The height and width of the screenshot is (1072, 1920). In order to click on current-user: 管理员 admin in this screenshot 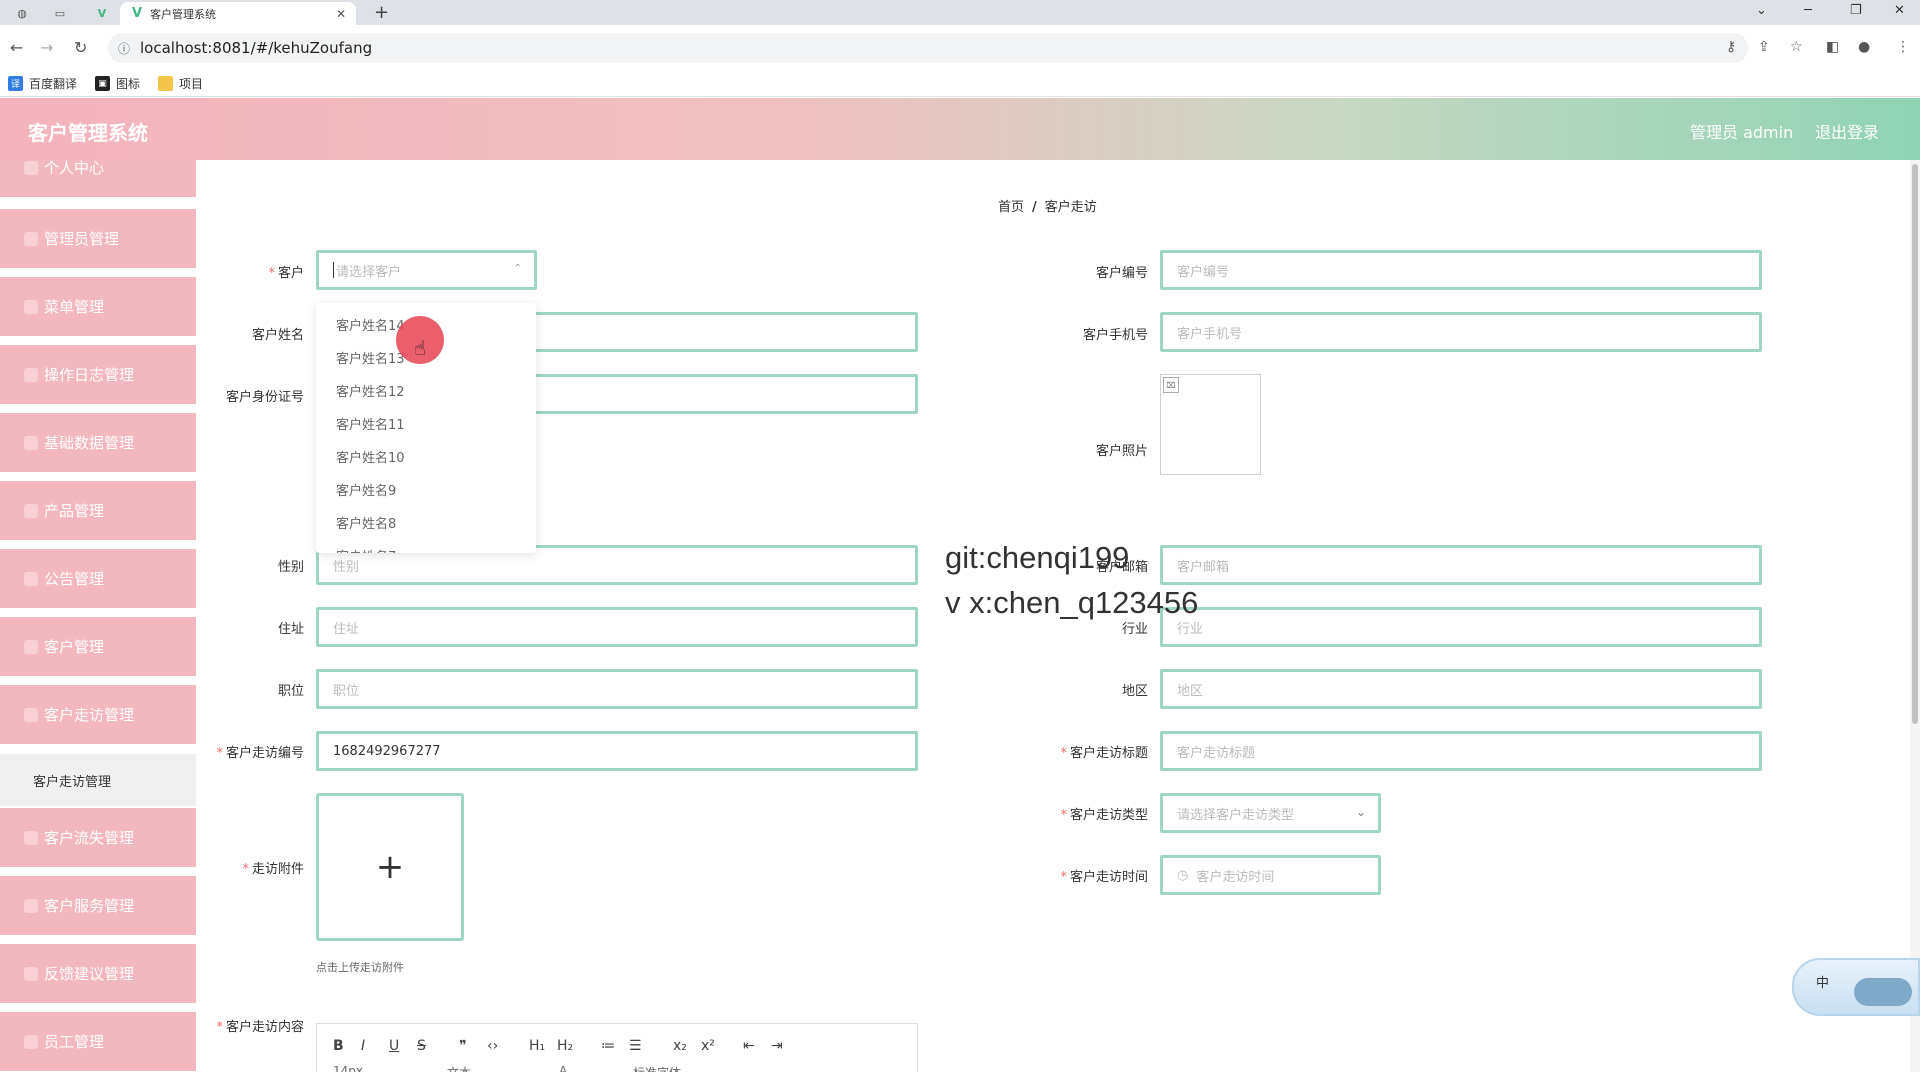, I will do `click(1742, 132)`.